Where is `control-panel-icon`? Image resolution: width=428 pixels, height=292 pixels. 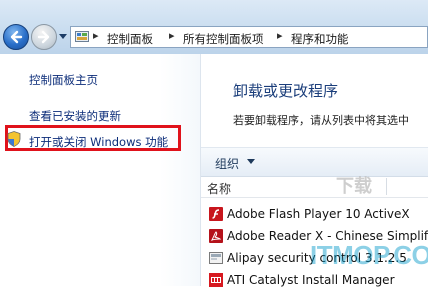
control-panel-icon is located at coordinates (82, 36).